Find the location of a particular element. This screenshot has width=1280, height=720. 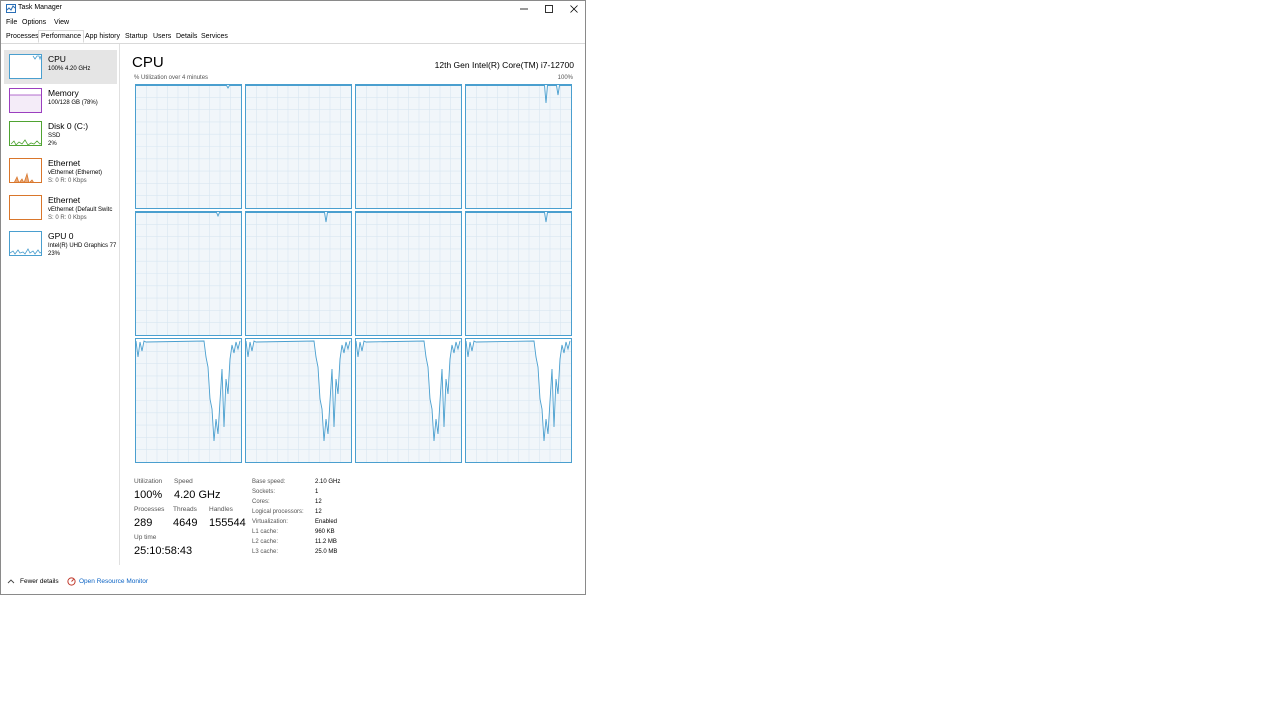

tab-app-history: App history is located at coordinates (102, 36).